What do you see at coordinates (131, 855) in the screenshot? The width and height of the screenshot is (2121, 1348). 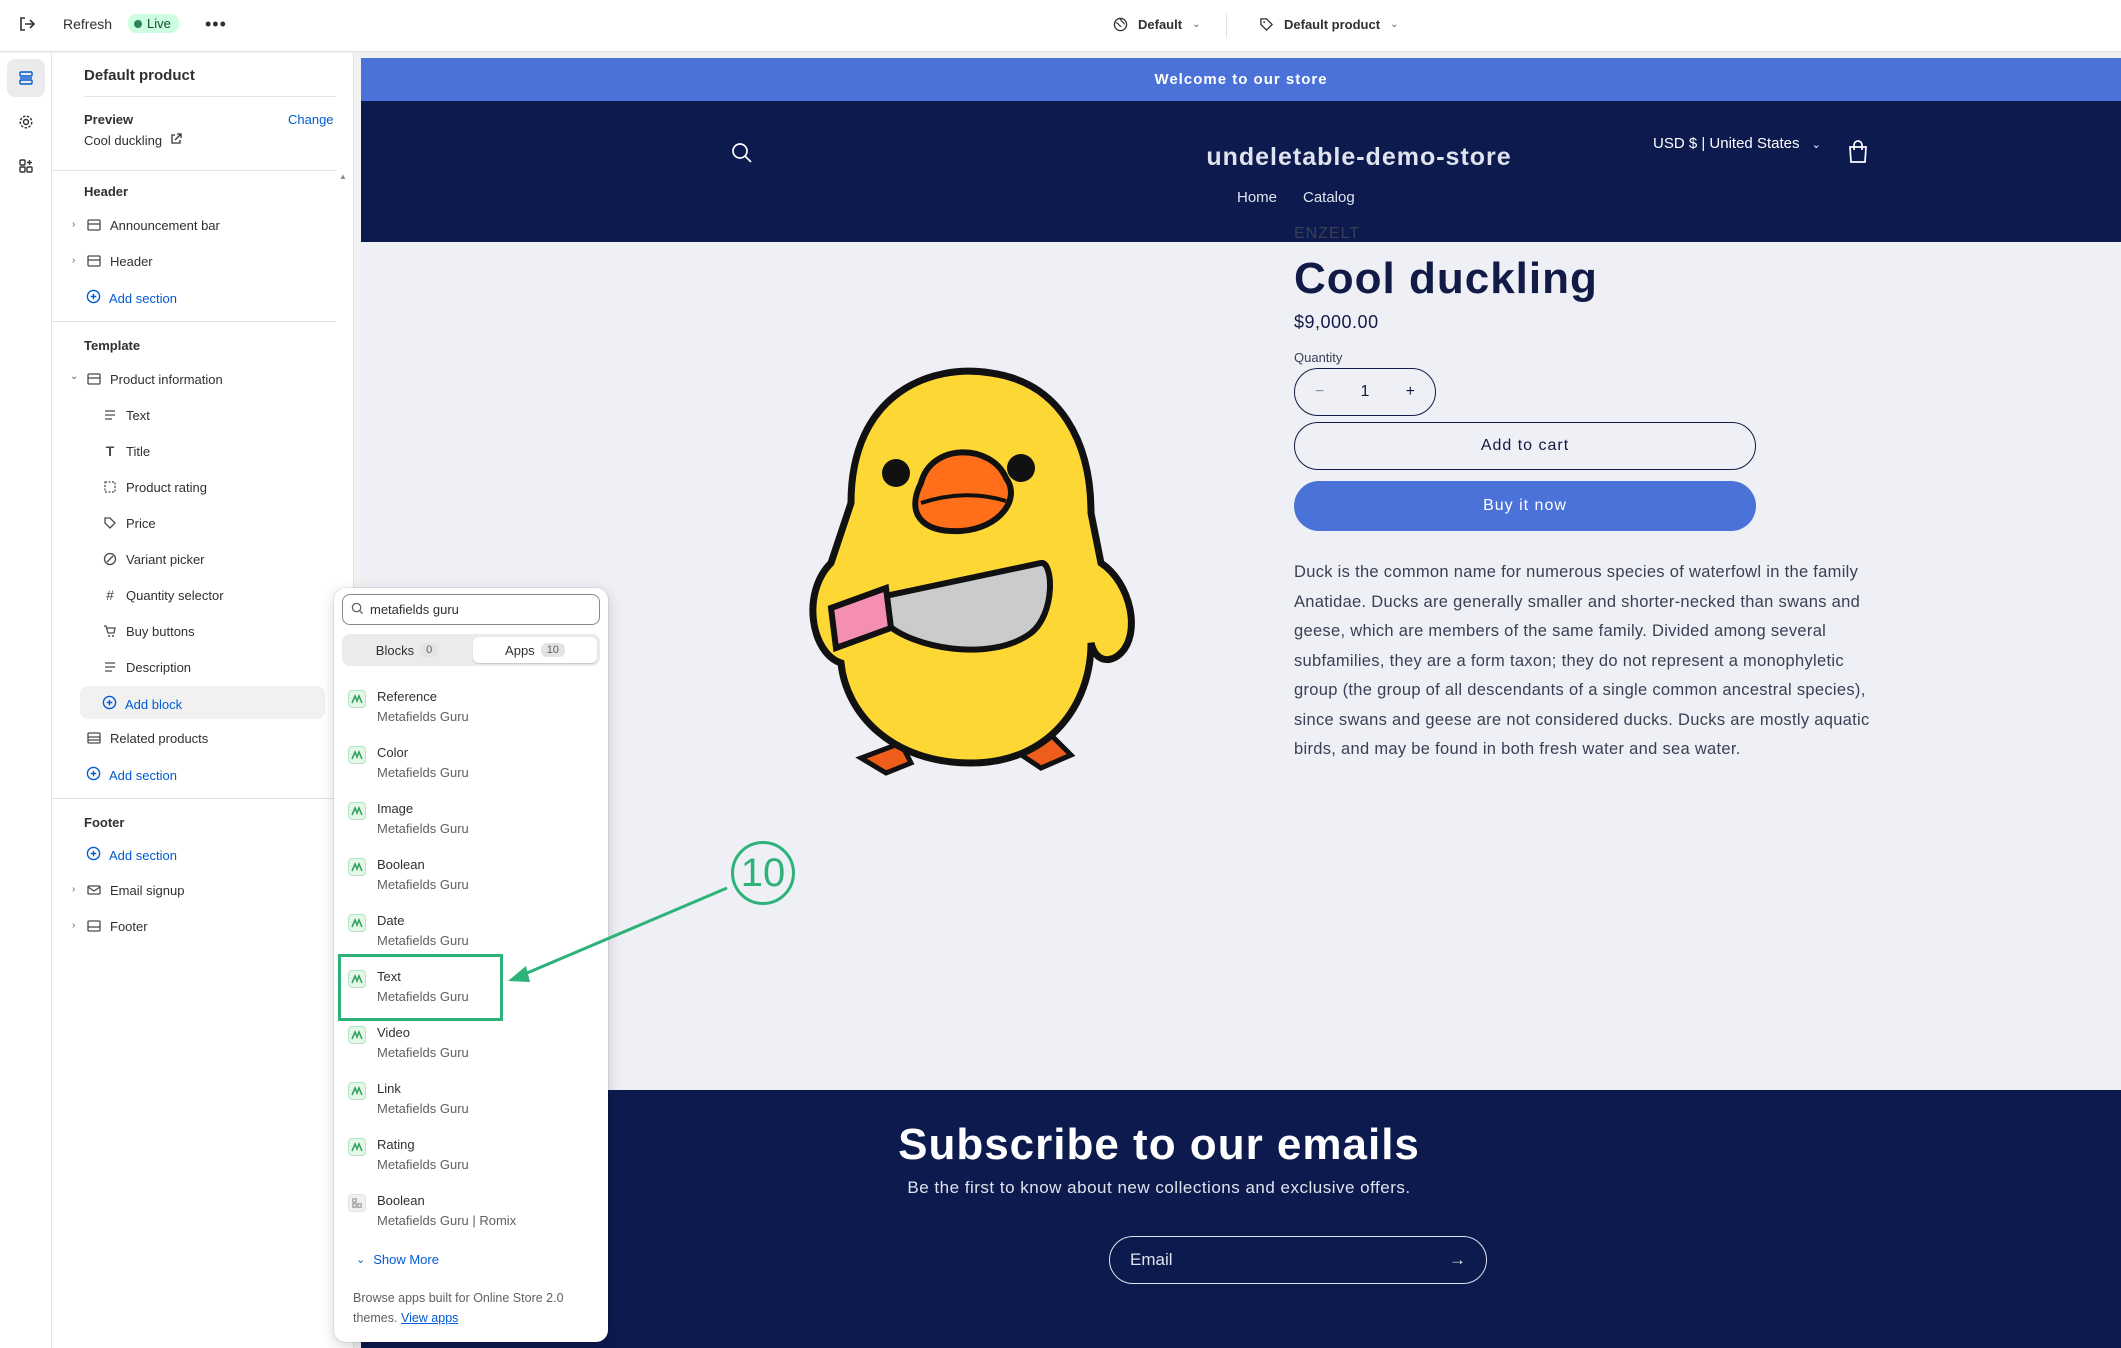 I see `add-section-footer: Add section` at bounding box center [131, 855].